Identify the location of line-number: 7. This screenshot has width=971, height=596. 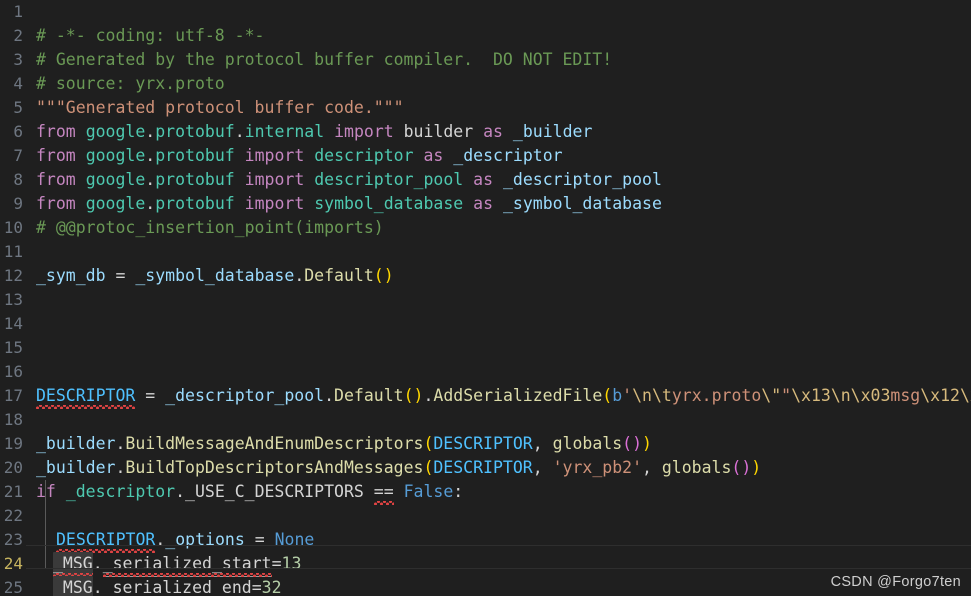
(18, 155).